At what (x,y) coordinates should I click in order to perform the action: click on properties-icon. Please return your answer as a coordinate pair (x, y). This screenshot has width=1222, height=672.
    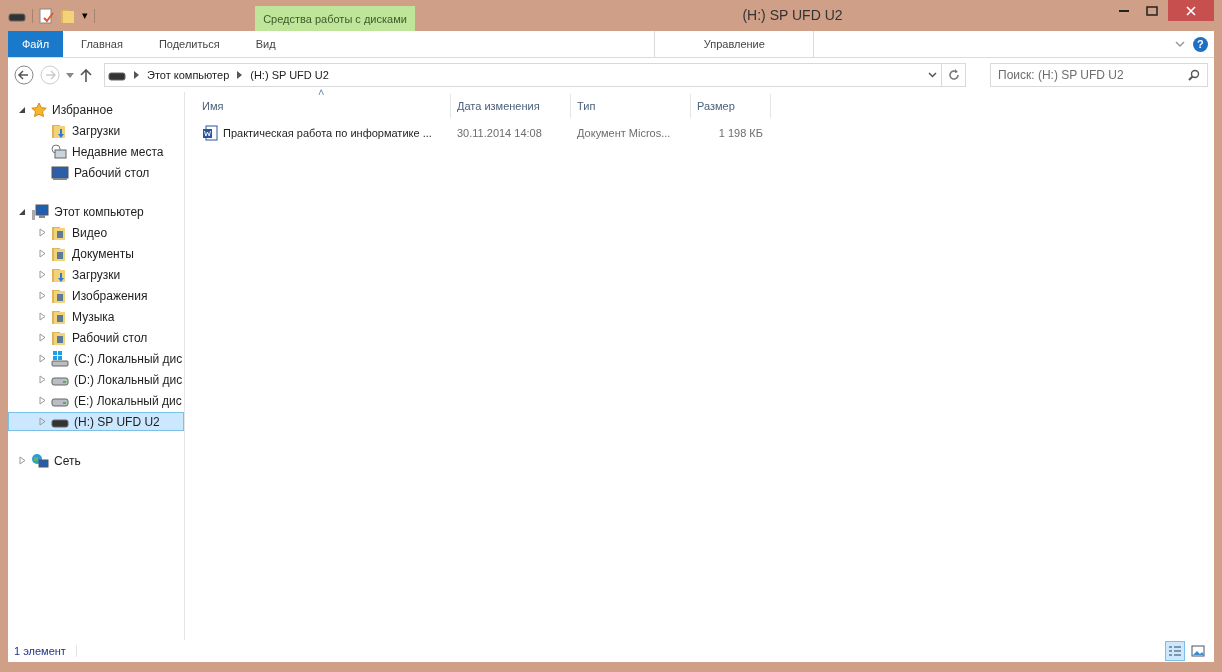
    Looking at the image, I should click on (46, 15).